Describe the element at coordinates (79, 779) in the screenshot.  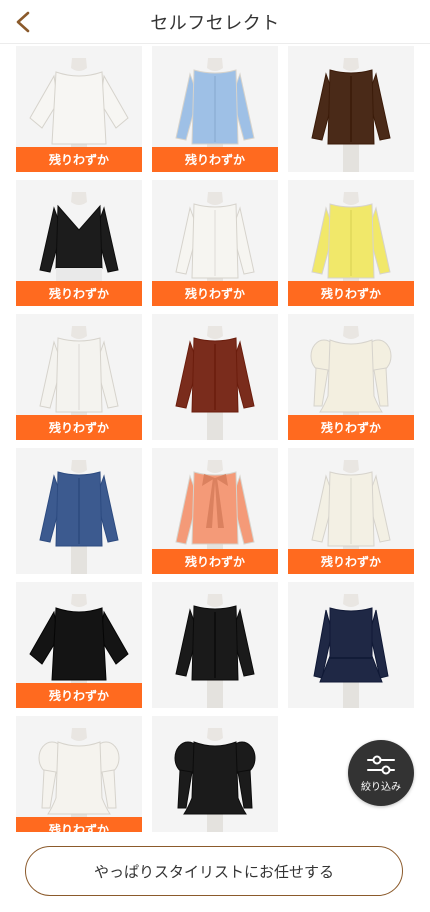
I see `product-card-white-puff-peplum-top: 残りわずか` at that location.